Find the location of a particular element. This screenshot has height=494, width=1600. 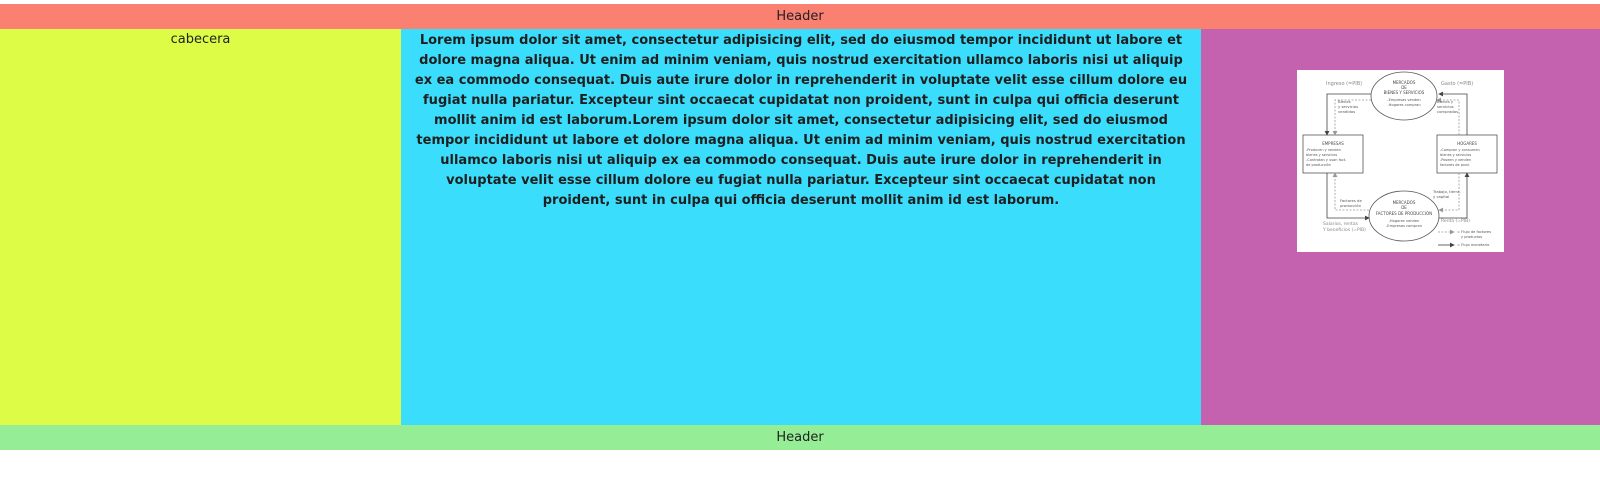

income-label: Ingreso (=PIB) is located at coordinates (1344, 84).